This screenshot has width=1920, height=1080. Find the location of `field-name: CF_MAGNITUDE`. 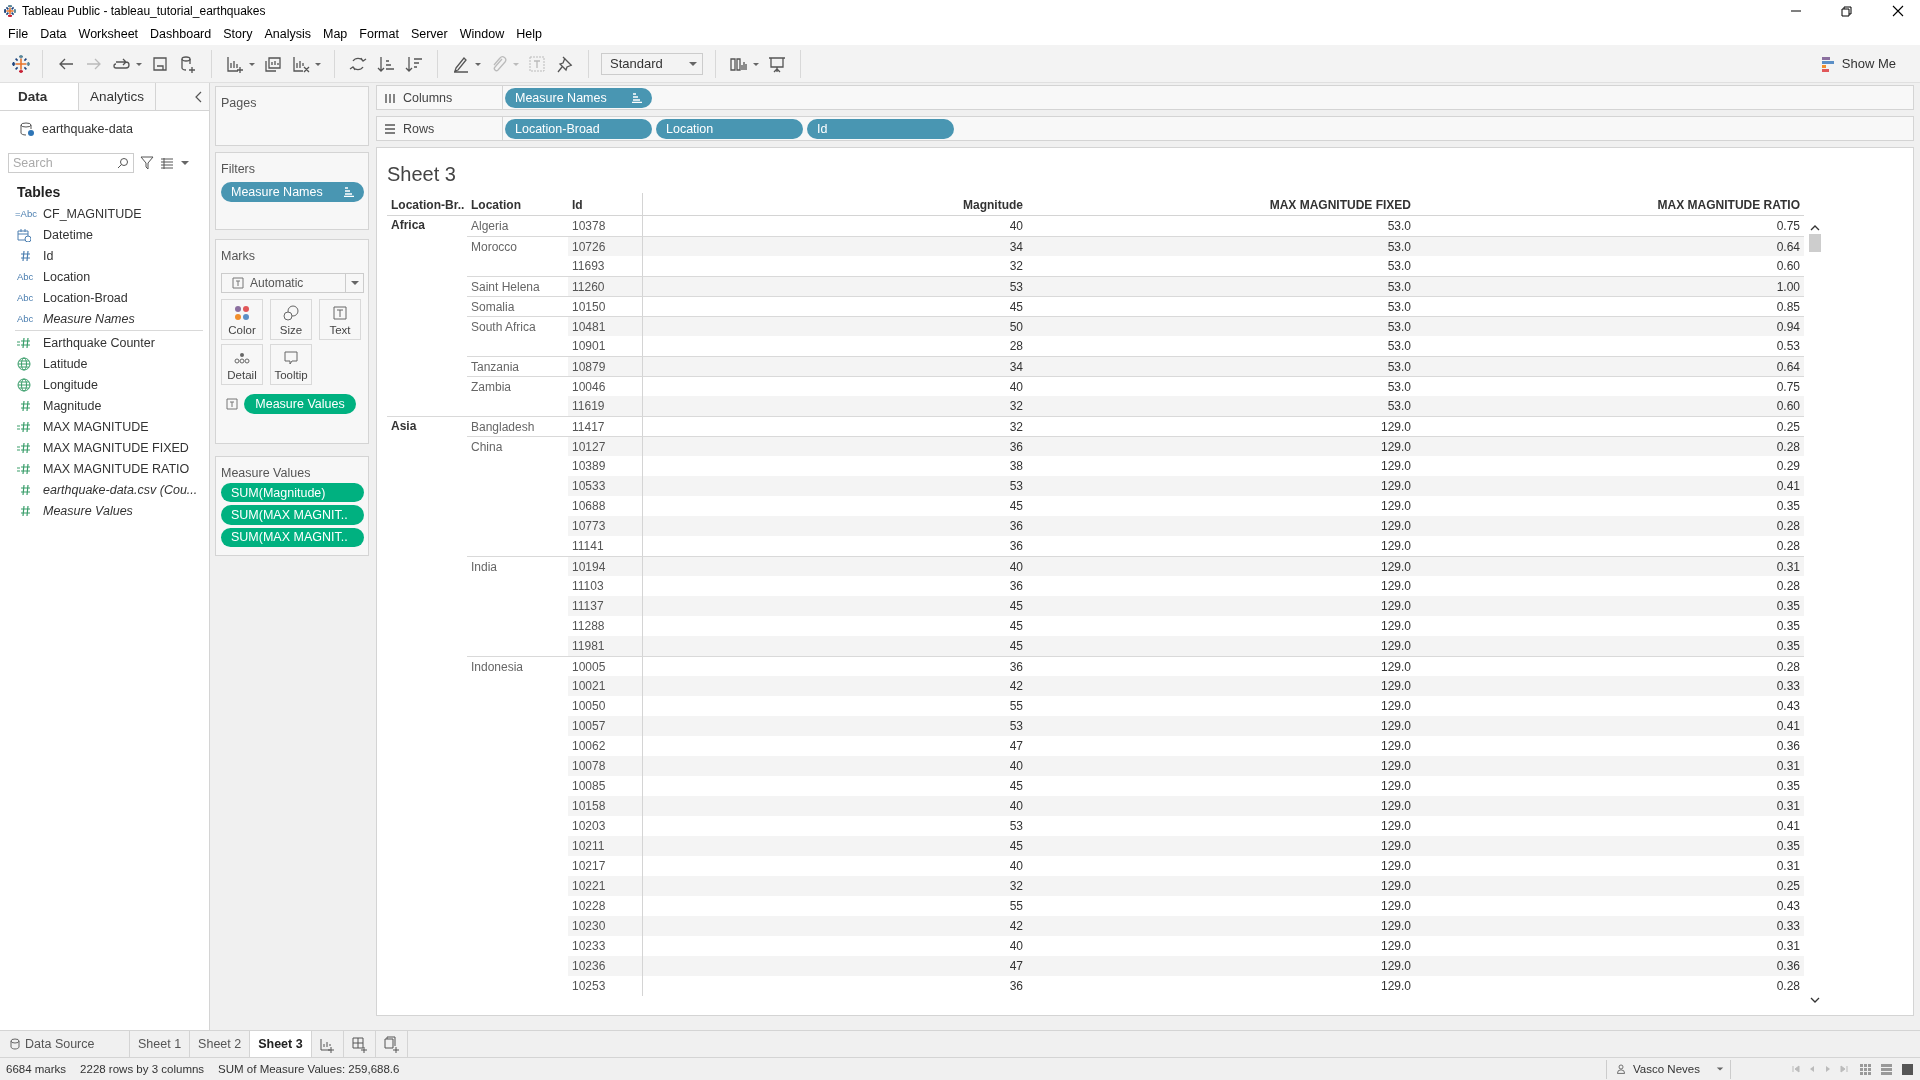

field-name: CF_MAGNITUDE is located at coordinates (92, 213).